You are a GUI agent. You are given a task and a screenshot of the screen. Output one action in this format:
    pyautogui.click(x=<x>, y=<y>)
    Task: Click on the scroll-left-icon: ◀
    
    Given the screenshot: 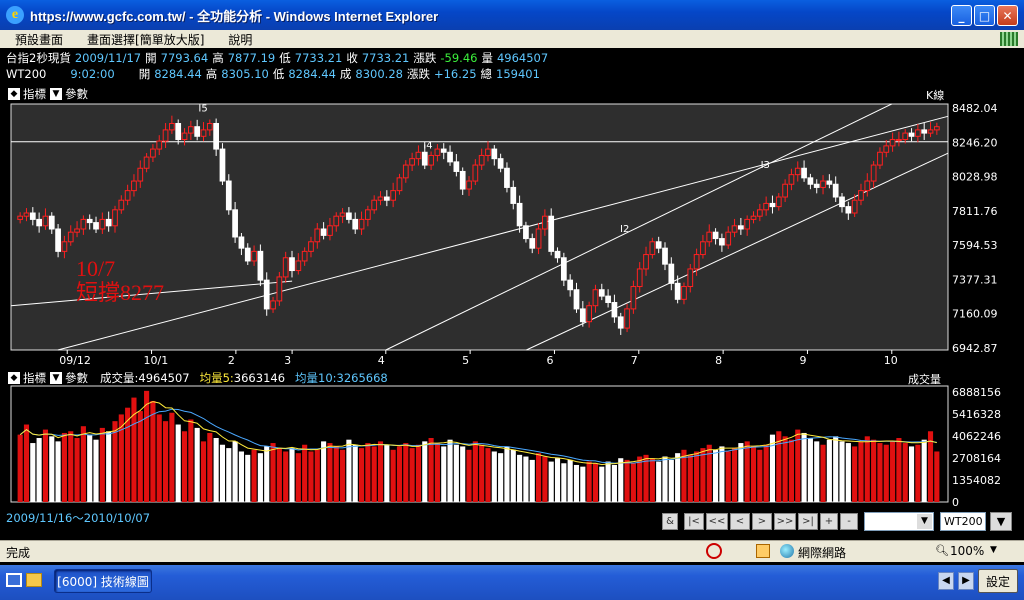 What is the action you would take?
    pyautogui.click(x=946, y=581)
    